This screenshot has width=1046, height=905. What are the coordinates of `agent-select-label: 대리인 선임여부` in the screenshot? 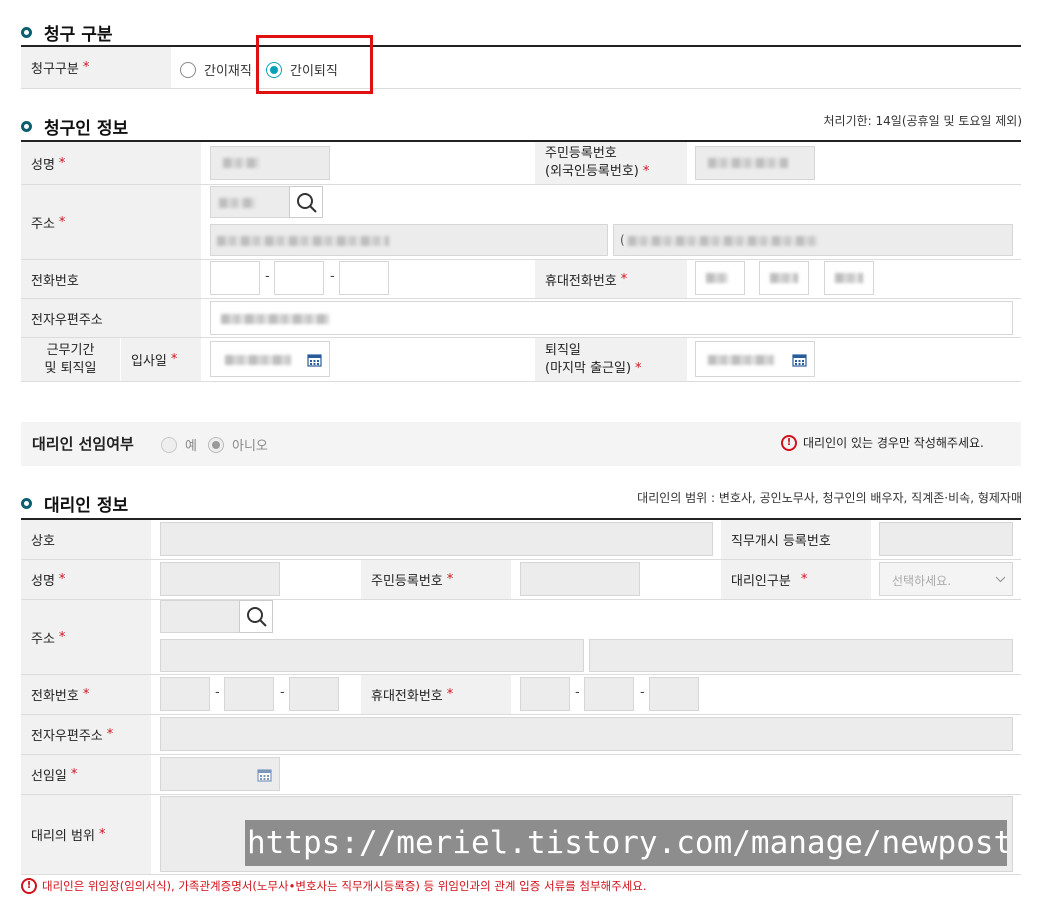 It's located at (83, 444).